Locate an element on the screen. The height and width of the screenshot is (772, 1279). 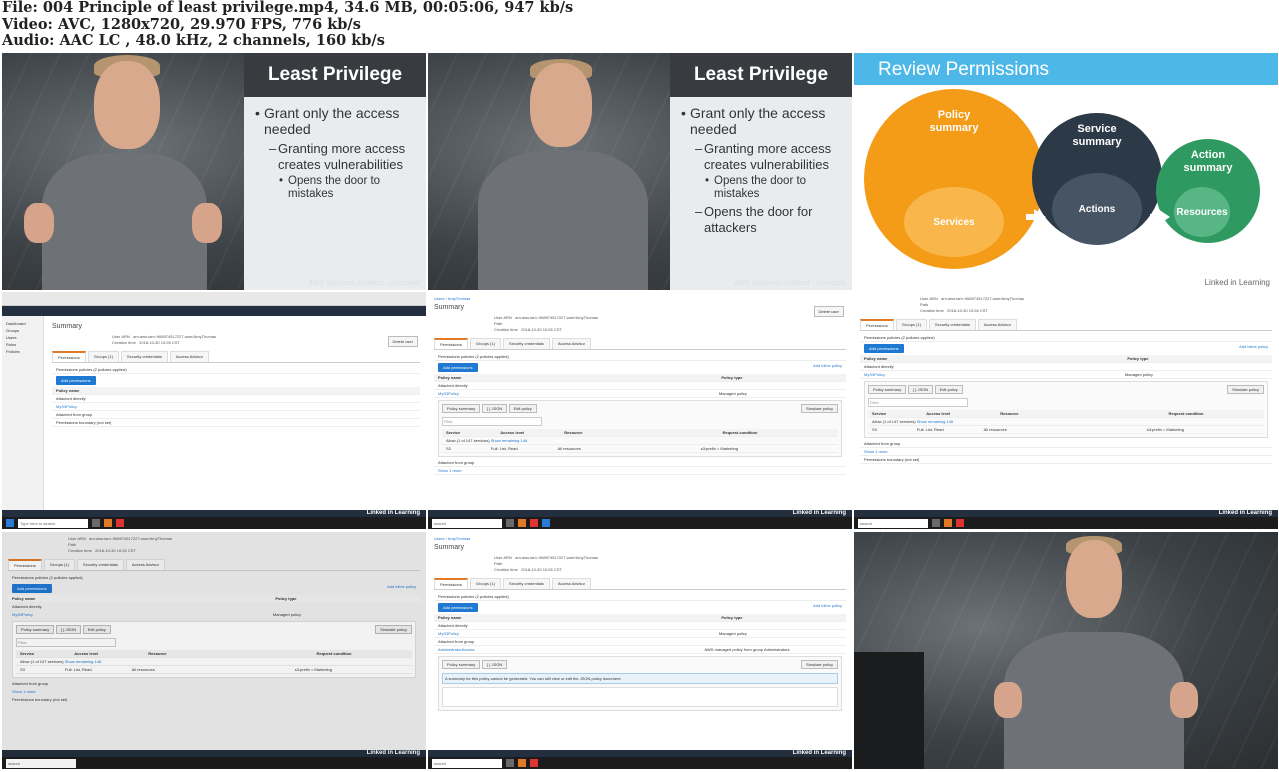
policy-name-header: Policy name is located at coordinates (68, 390).